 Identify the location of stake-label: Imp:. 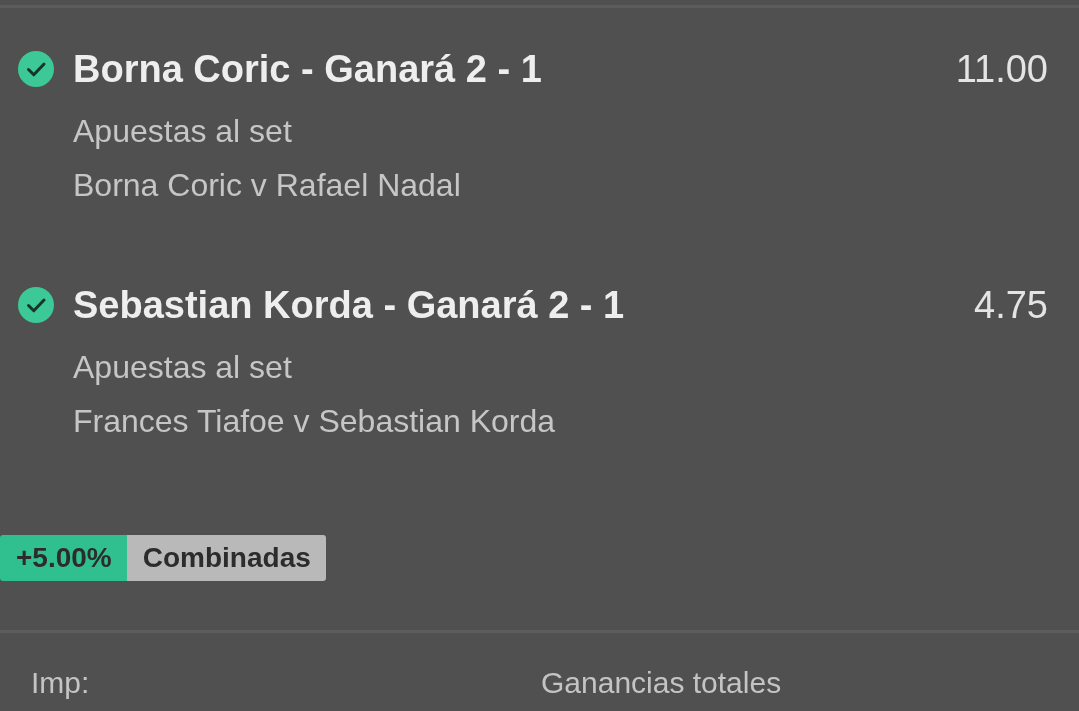
(60, 683).